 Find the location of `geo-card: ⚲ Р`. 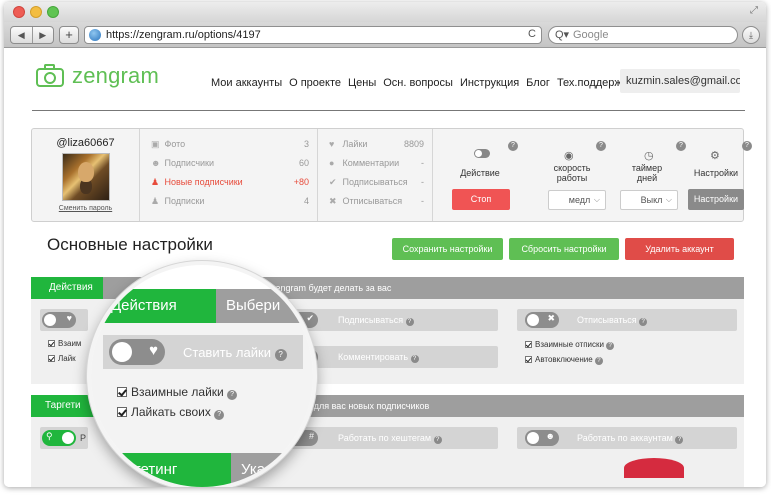

geo-card: ⚲ Р is located at coordinates (64, 438).